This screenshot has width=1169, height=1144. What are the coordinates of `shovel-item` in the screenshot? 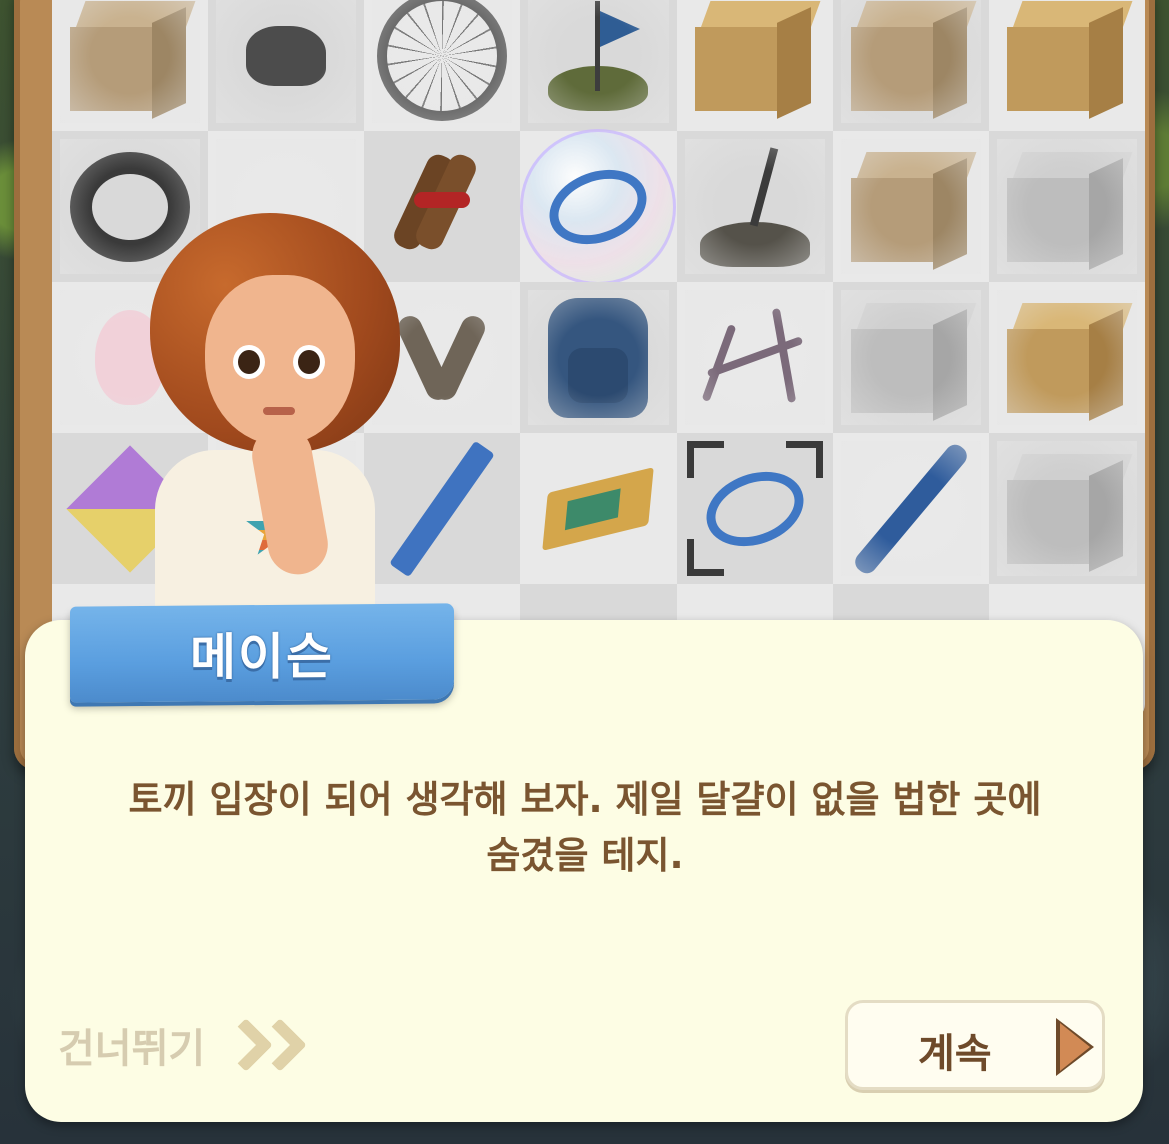 It's located at (754, 206).